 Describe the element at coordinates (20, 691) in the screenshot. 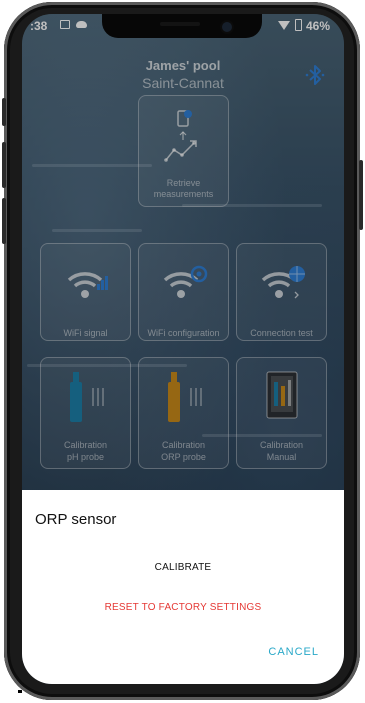

I see `frame-mark` at that location.